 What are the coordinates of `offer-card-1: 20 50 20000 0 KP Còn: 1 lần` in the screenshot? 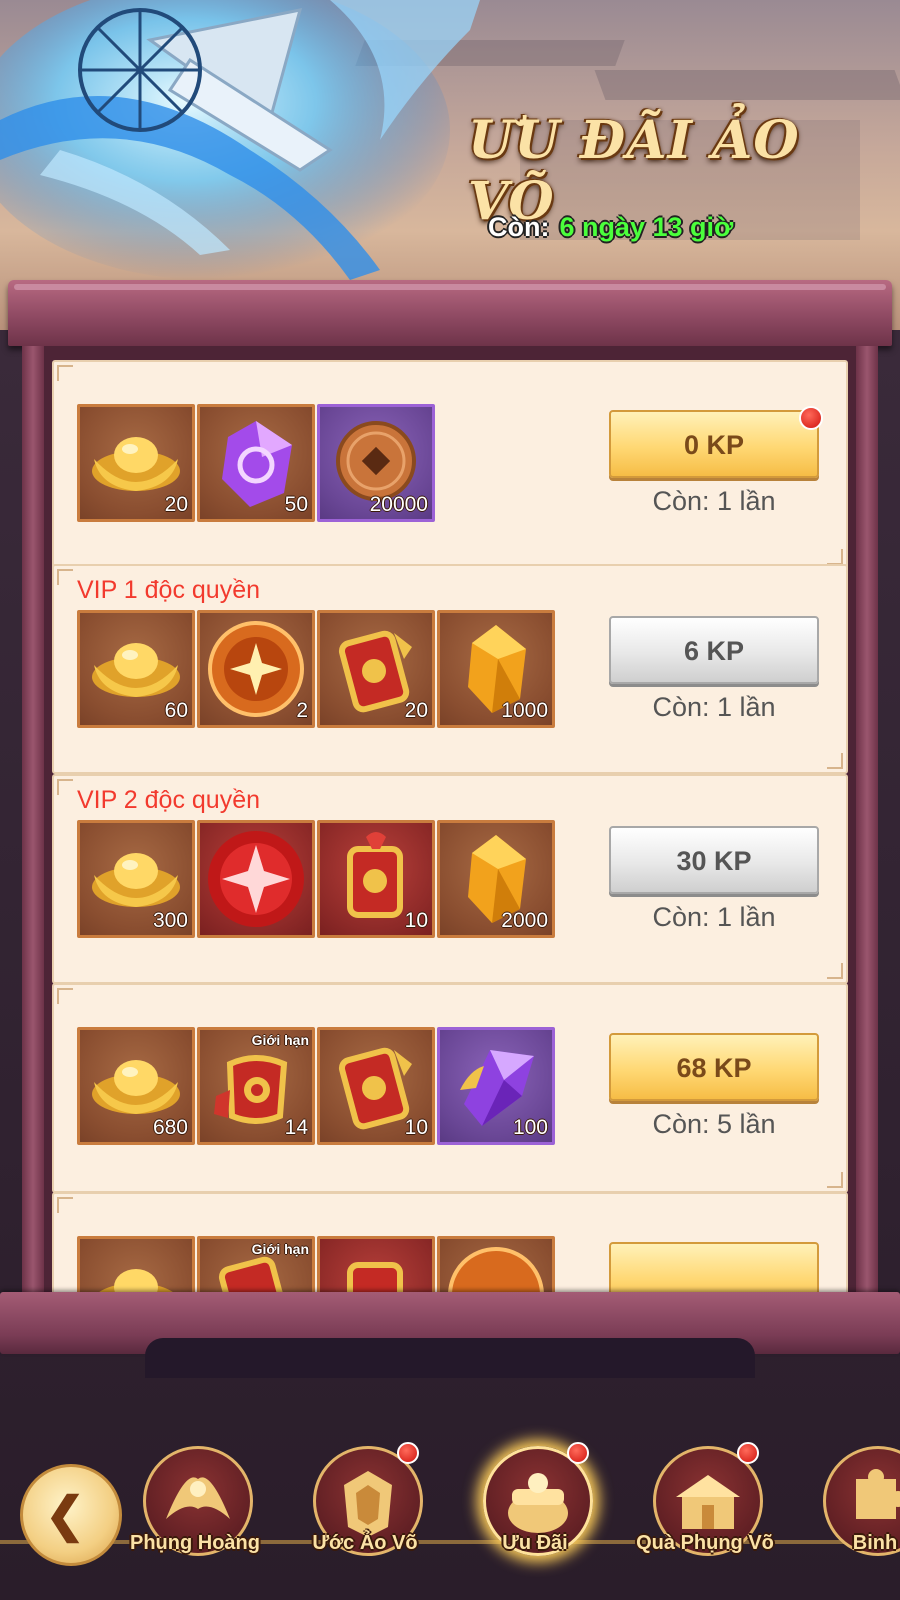 It's located at (450, 465).